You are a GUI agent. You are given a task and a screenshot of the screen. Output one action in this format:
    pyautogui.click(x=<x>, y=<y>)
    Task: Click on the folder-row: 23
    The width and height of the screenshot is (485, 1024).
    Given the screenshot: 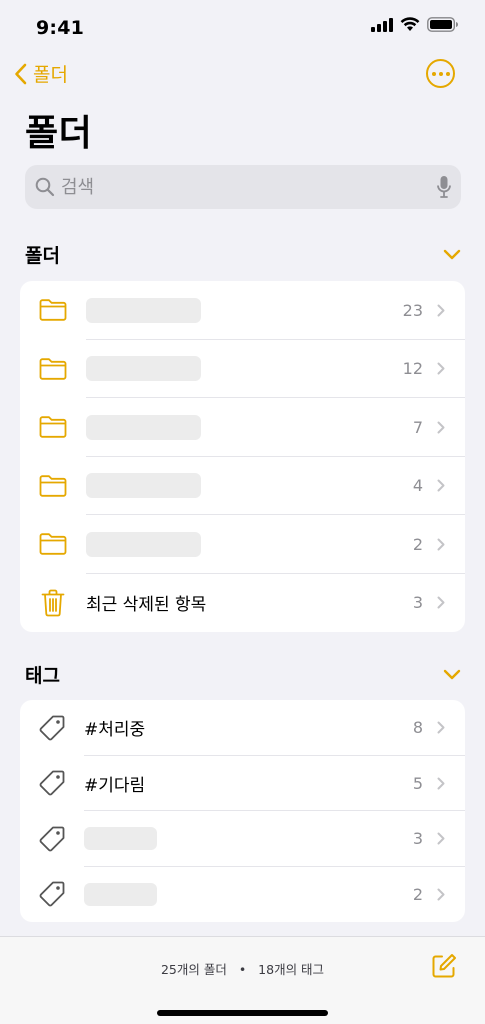 What is the action you would take?
    pyautogui.click(x=242, y=310)
    